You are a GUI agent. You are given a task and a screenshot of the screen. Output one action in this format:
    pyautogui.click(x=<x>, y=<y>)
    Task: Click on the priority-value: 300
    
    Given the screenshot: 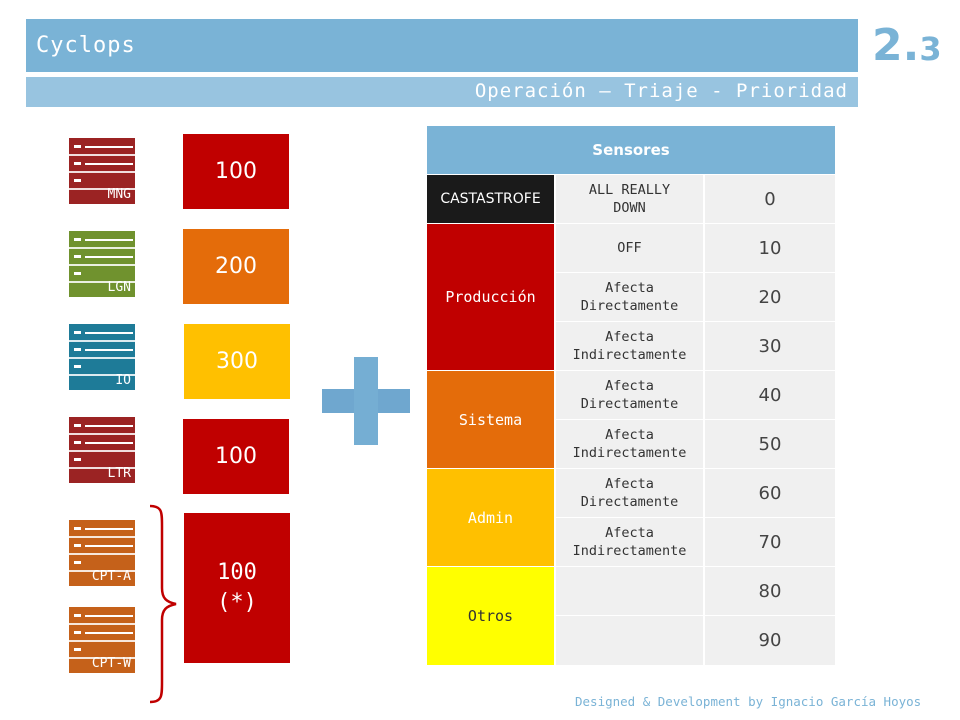 What is the action you would take?
    pyautogui.click(x=237, y=361)
    